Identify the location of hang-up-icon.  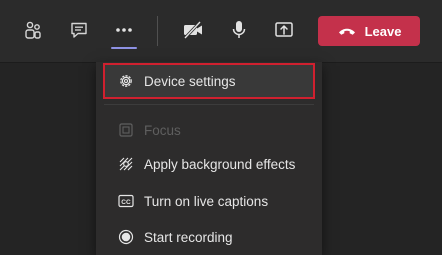
(346, 31).